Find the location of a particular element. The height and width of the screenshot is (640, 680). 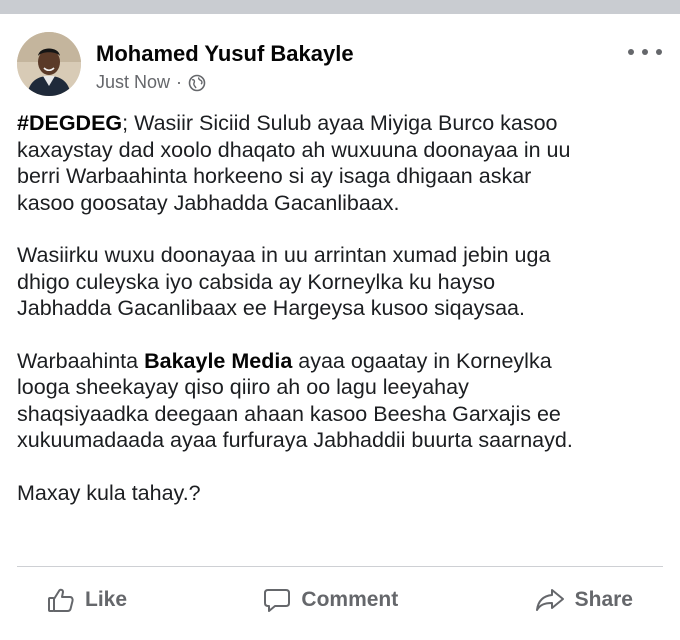

like-label: Like is located at coordinates (106, 599).